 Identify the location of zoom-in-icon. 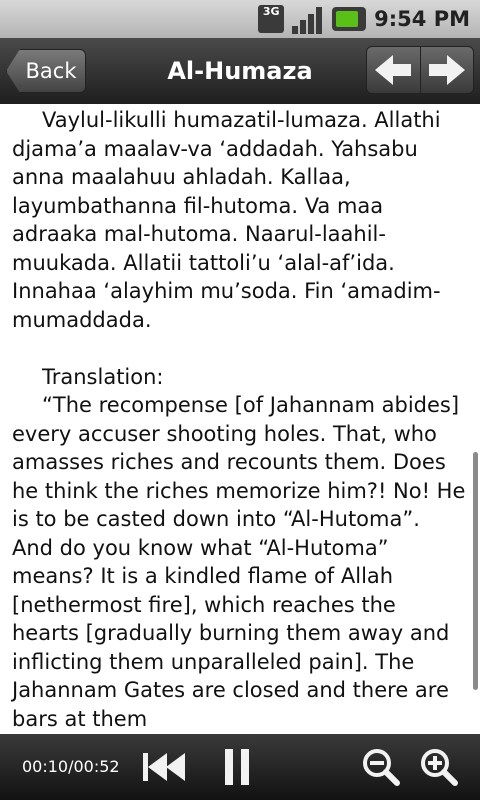
(439, 767).